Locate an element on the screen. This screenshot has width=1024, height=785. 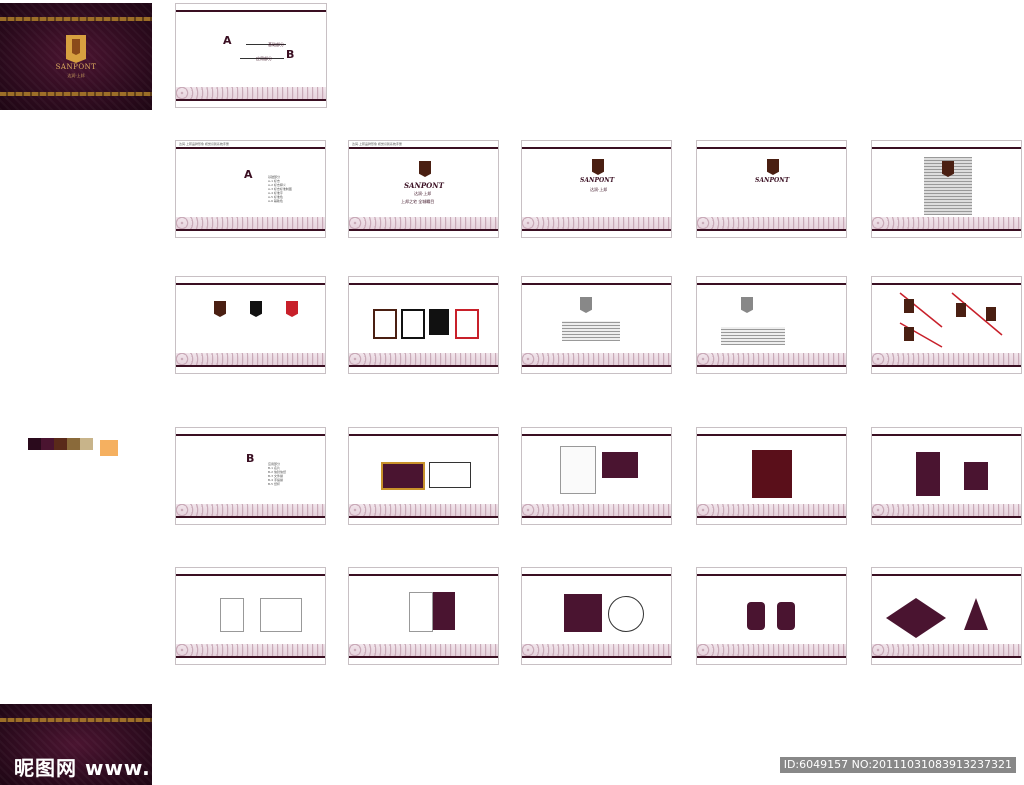
slide-color-variants is located at coordinates (250, 325).